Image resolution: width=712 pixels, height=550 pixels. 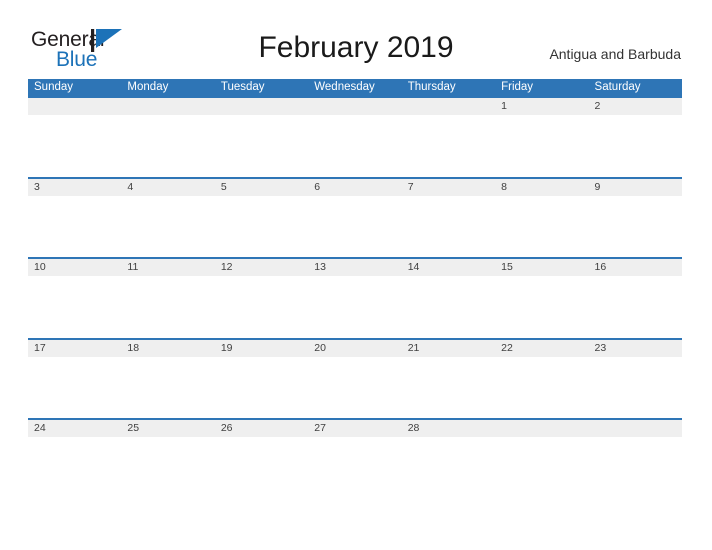 I want to click on day-cell: 19, so click(x=261, y=348).